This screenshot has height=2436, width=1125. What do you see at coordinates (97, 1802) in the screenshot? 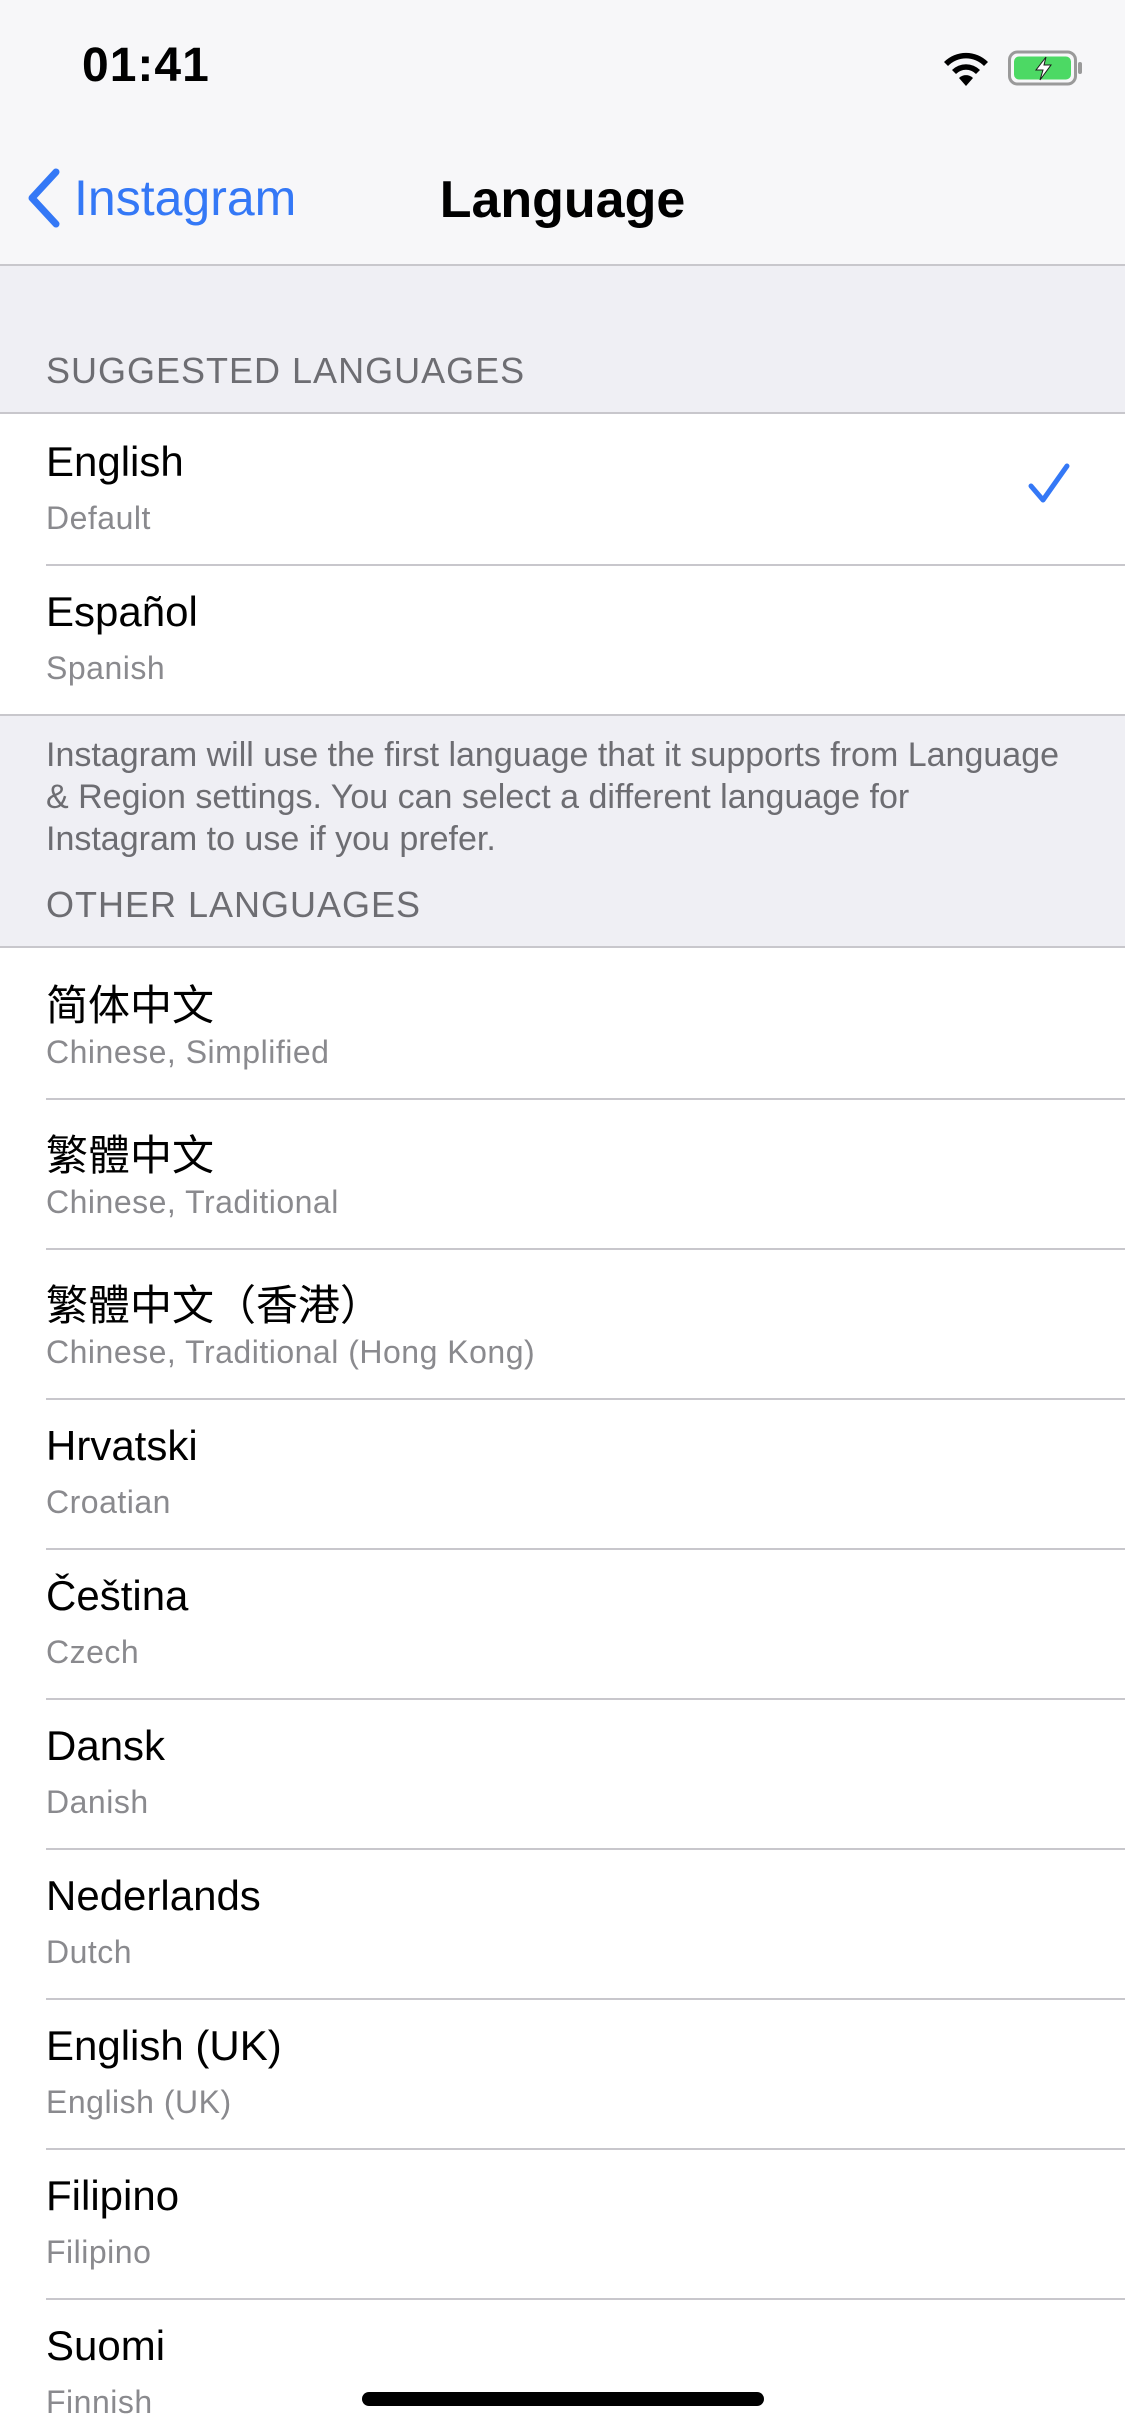
I see `language-subtitle: Danish` at bounding box center [97, 1802].